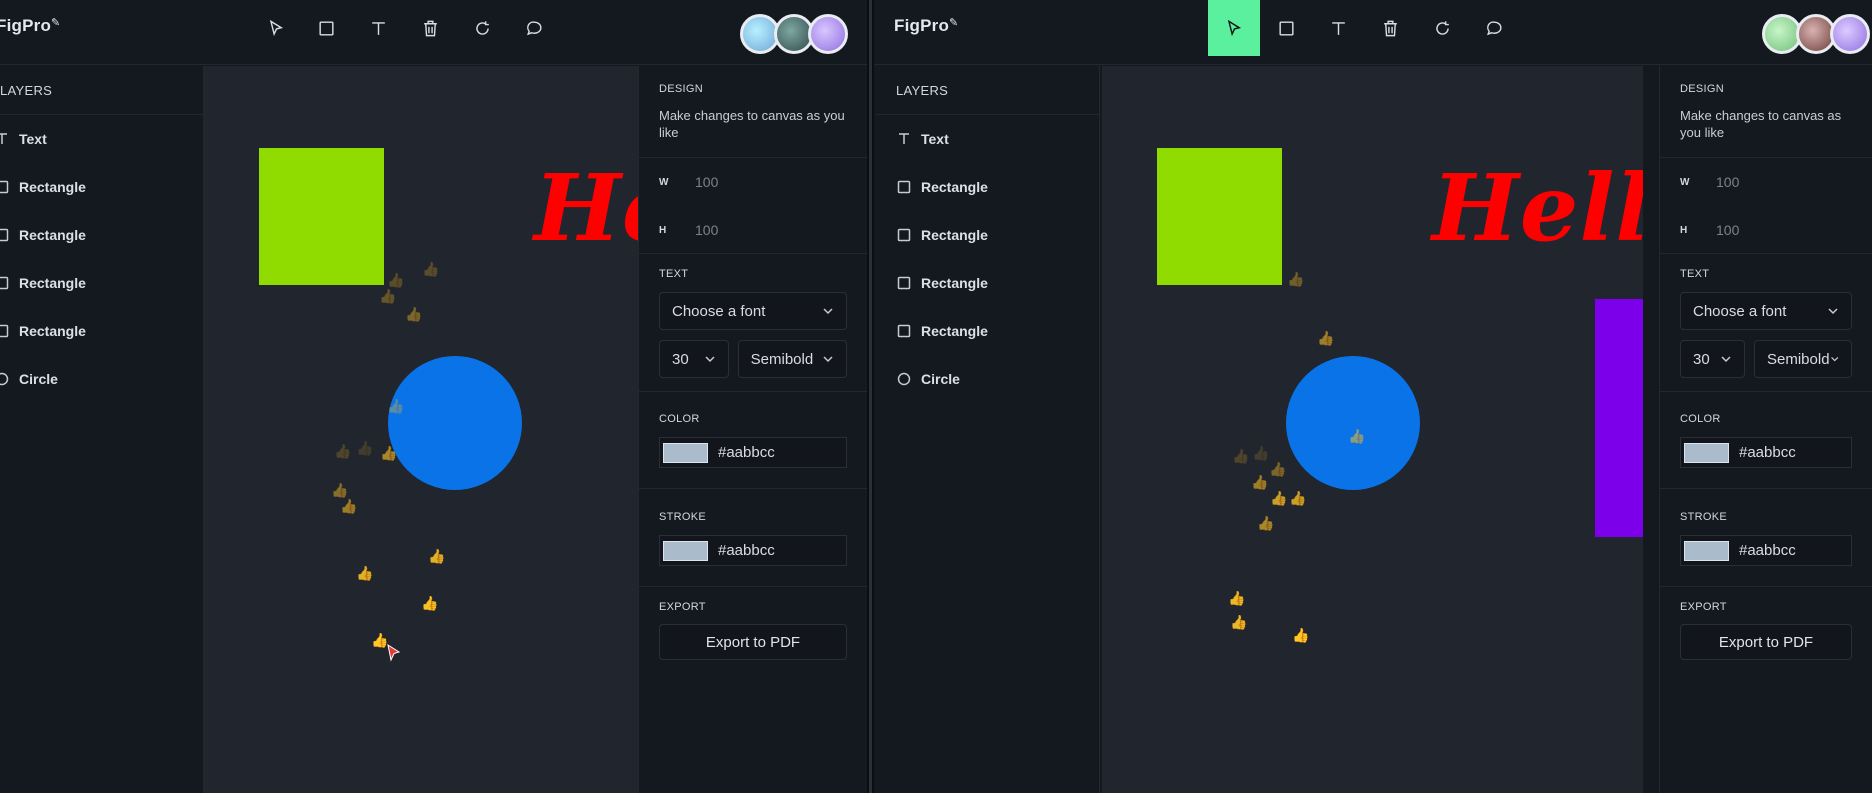 The height and width of the screenshot is (793, 1872). Describe the element at coordinates (38, 379) in the screenshot. I see `layer-label: Circle` at that location.